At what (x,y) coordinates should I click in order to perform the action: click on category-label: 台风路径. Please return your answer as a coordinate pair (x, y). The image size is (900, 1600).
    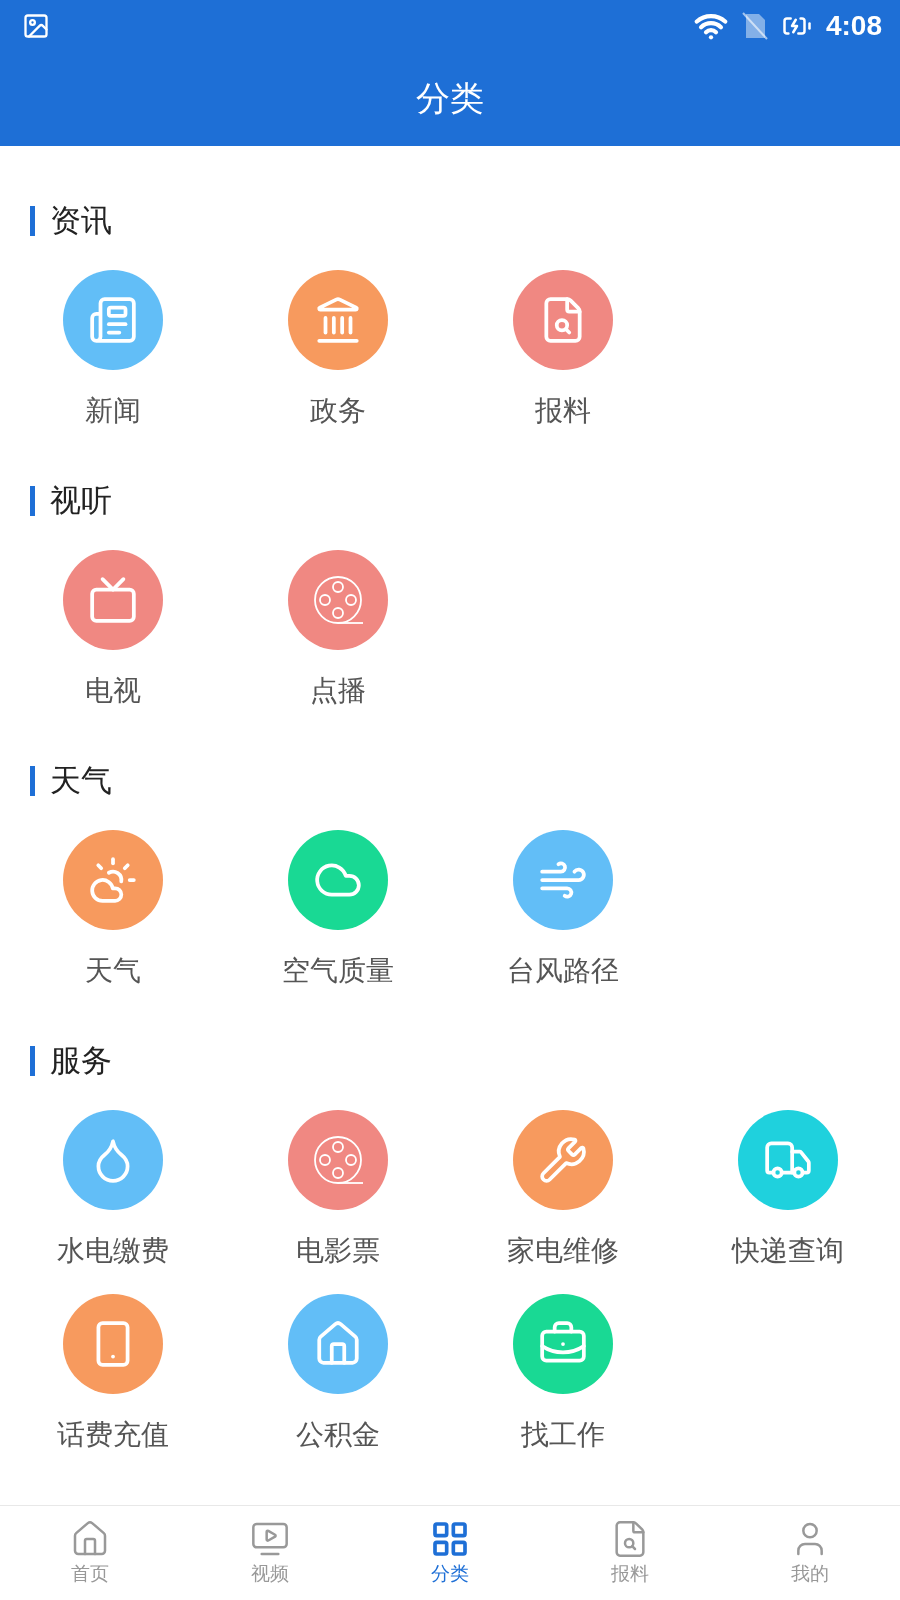
    Looking at the image, I should click on (562, 971).